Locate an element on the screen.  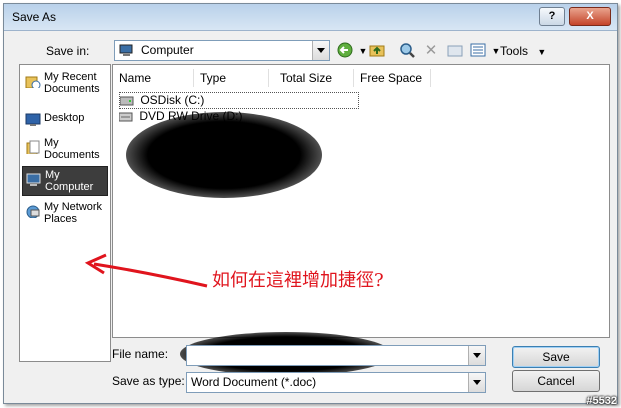
views-icon is located at coordinates (478, 51).